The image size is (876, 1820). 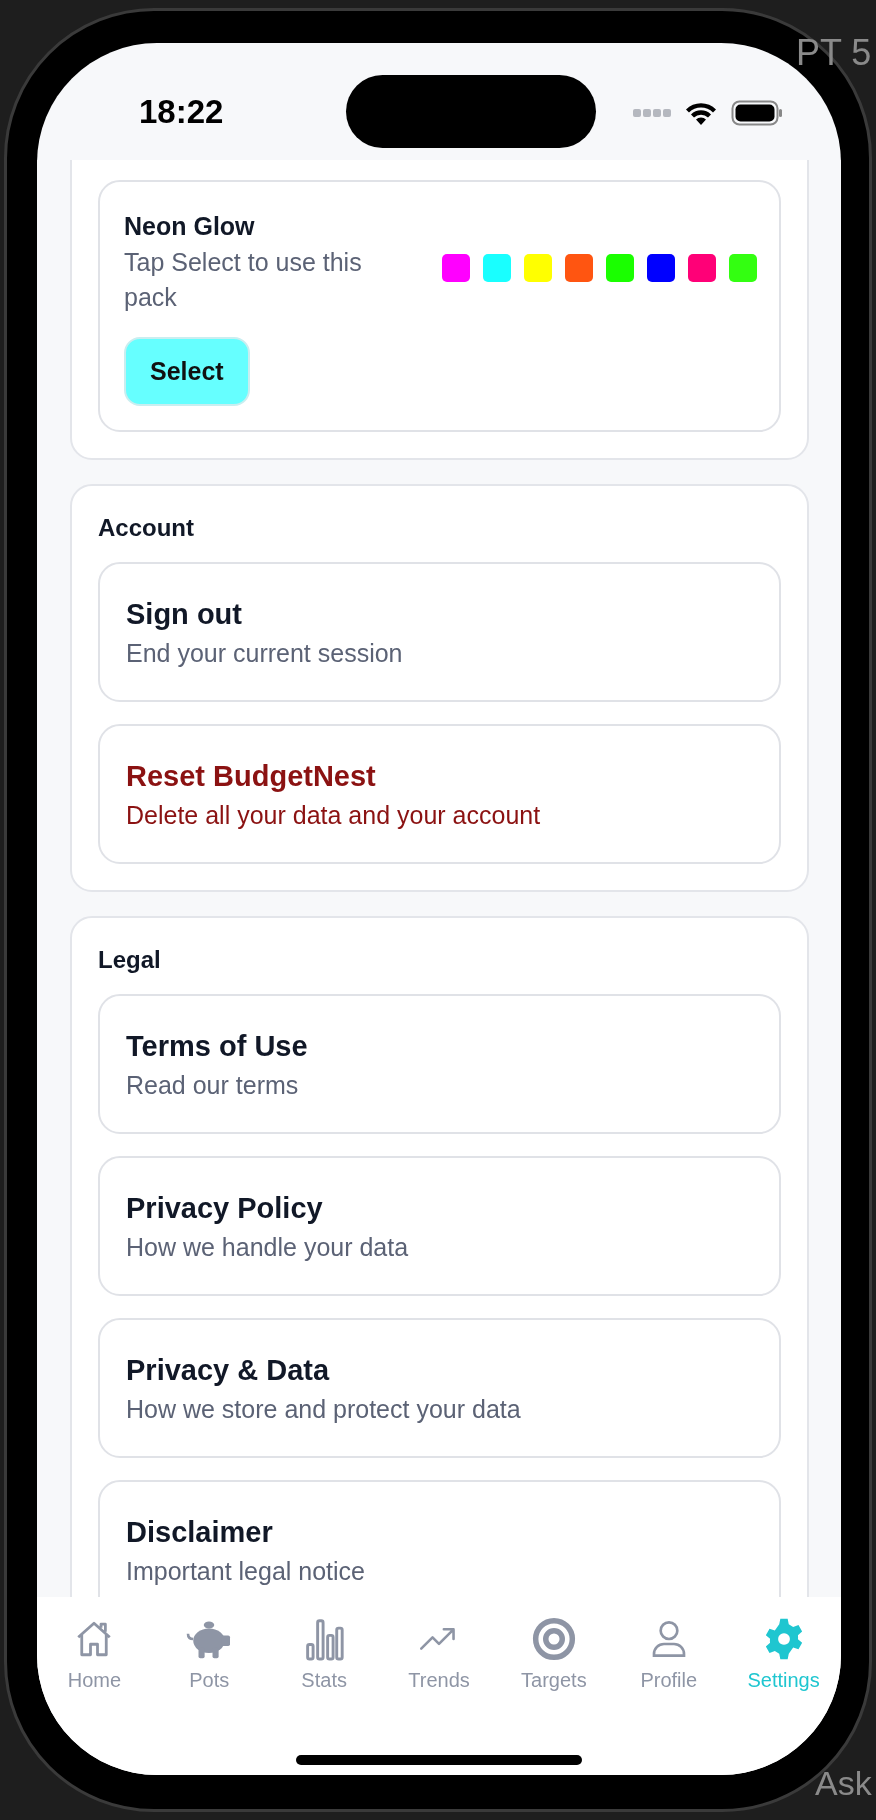 What do you see at coordinates (213, 1085) in the screenshot?
I see `item-subtitle: Read our terms` at bounding box center [213, 1085].